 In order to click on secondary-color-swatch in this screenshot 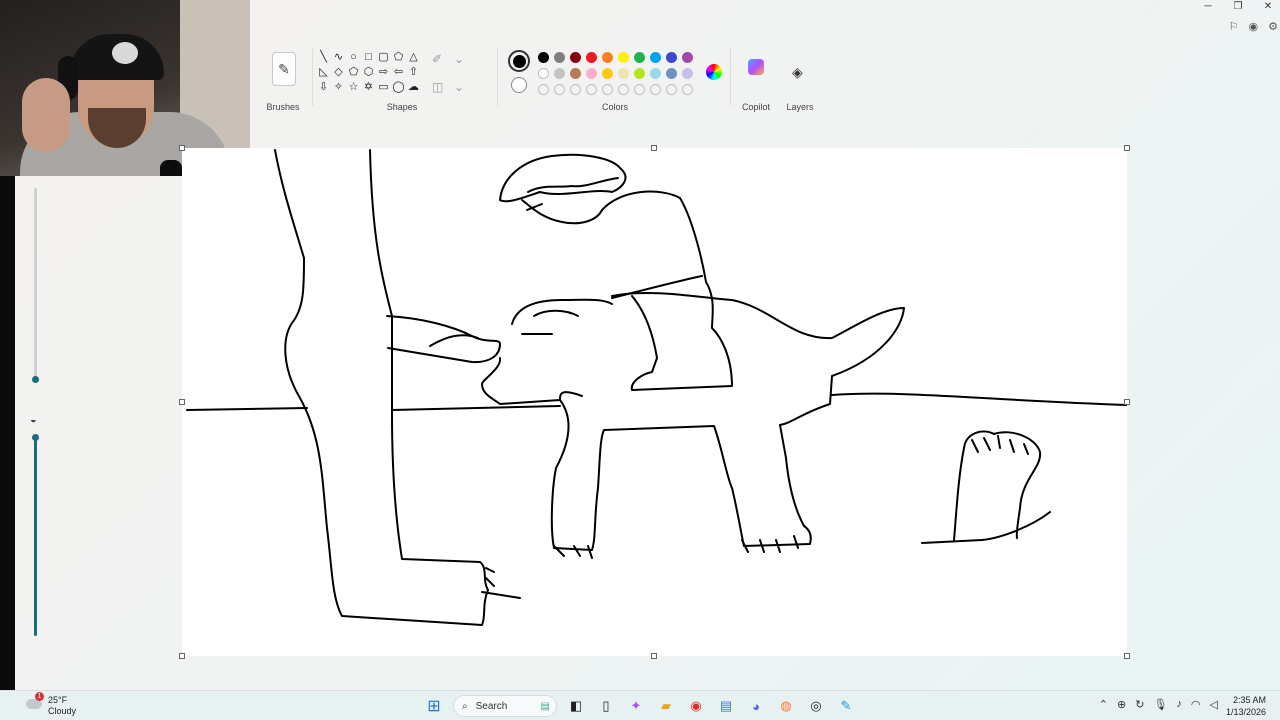, I will do `click(519, 85)`.